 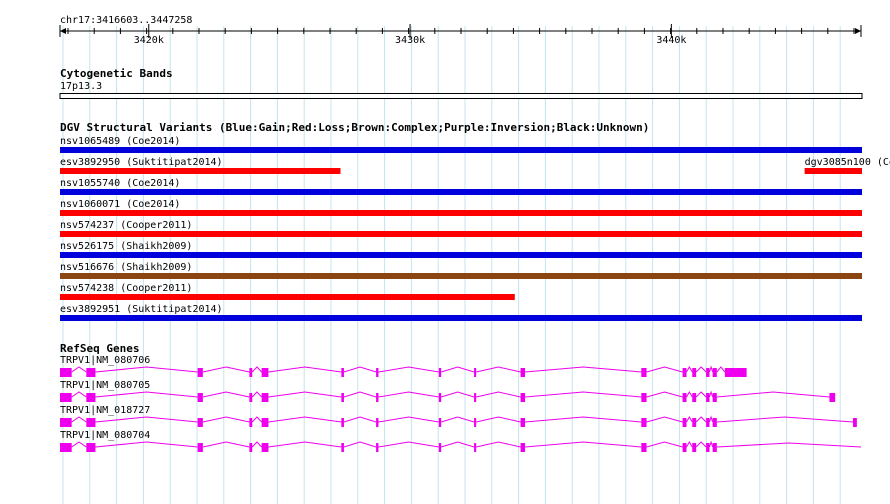 I want to click on ruler-right-arrow, so click(x=858, y=31).